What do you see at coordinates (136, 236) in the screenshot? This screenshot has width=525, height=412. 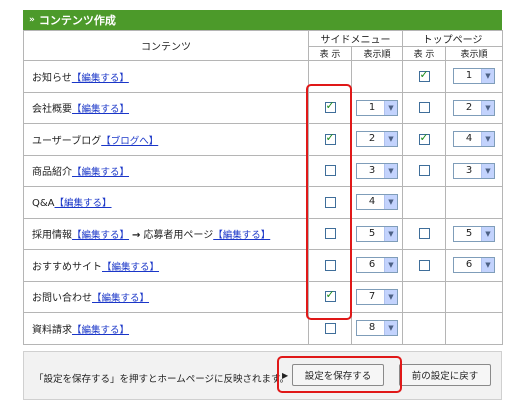 I see `right-arrow-icon: →` at bounding box center [136, 236].